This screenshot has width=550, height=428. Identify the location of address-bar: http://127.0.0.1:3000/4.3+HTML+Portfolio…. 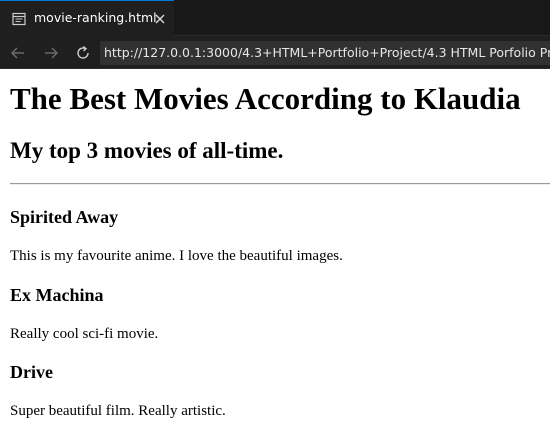
(325, 53).